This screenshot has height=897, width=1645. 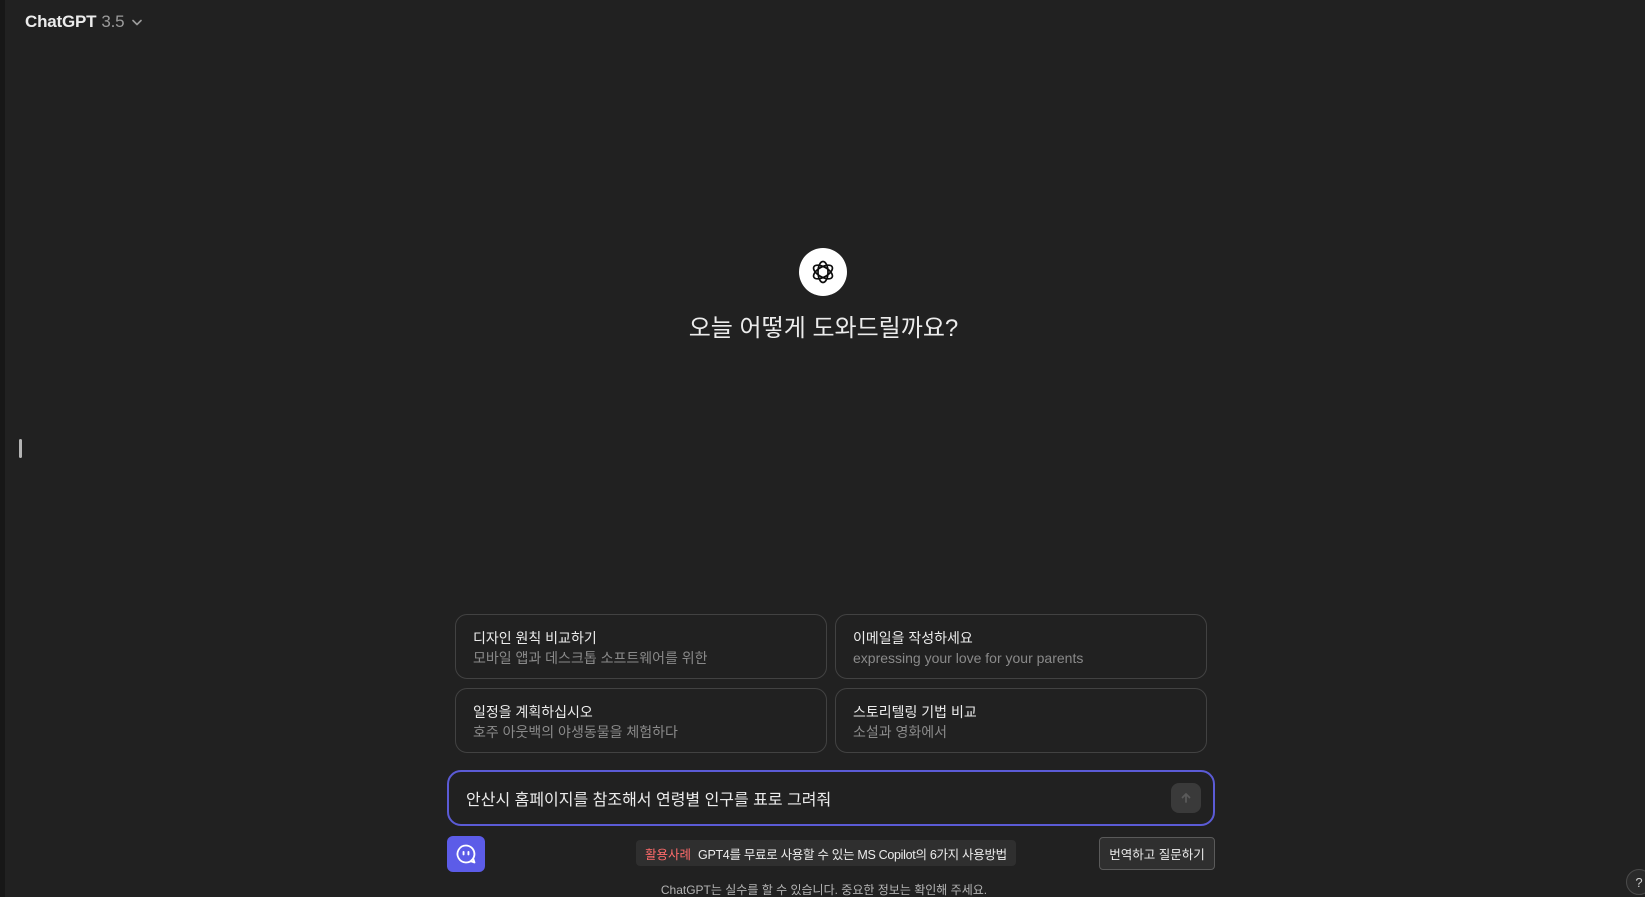 I want to click on message-composer, so click(x=831, y=798).